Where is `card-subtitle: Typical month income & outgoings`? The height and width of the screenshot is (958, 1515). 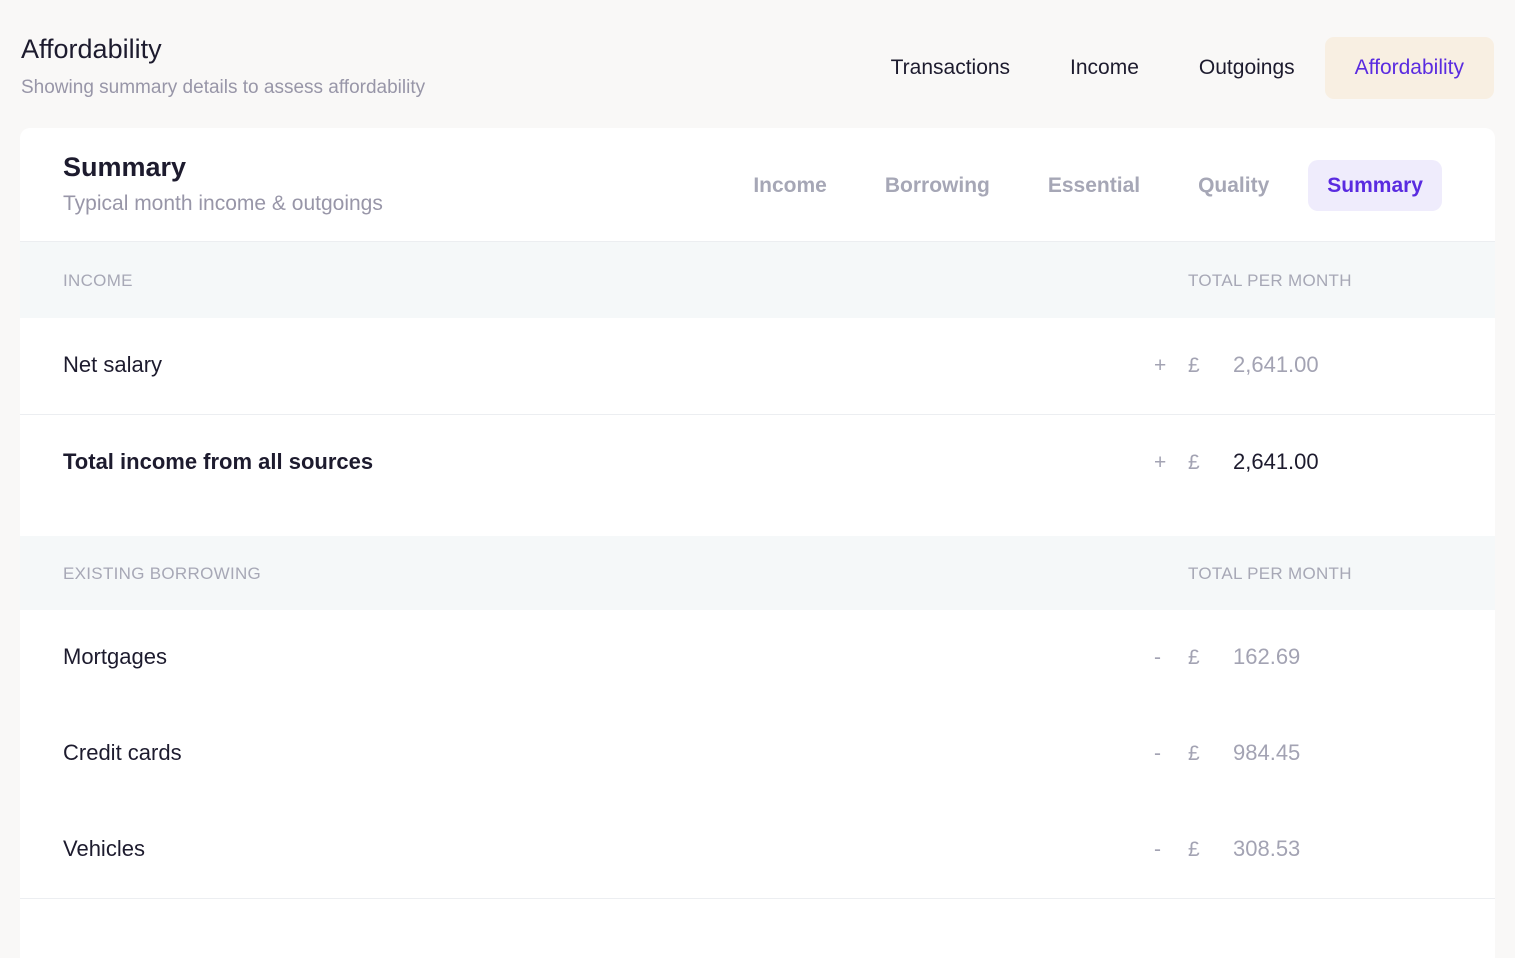
card-subtitle: Typical month income & outgoings is located at coordinates (223, 203).